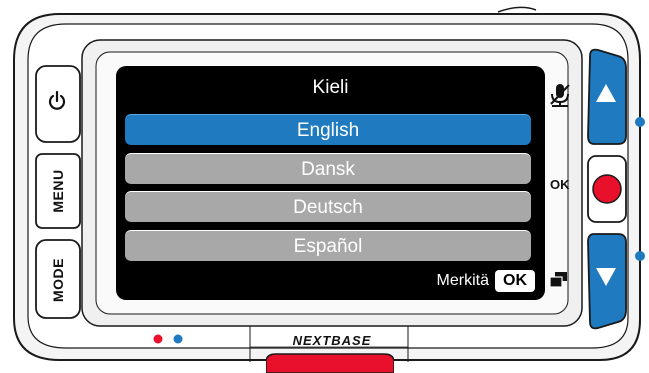 This screenshot has height=373, width=649. What do you see at coordinates (462, 280) in the screenshot?
I see `confirm-hint-text: Merkitä` at bounding box center [462, 280].